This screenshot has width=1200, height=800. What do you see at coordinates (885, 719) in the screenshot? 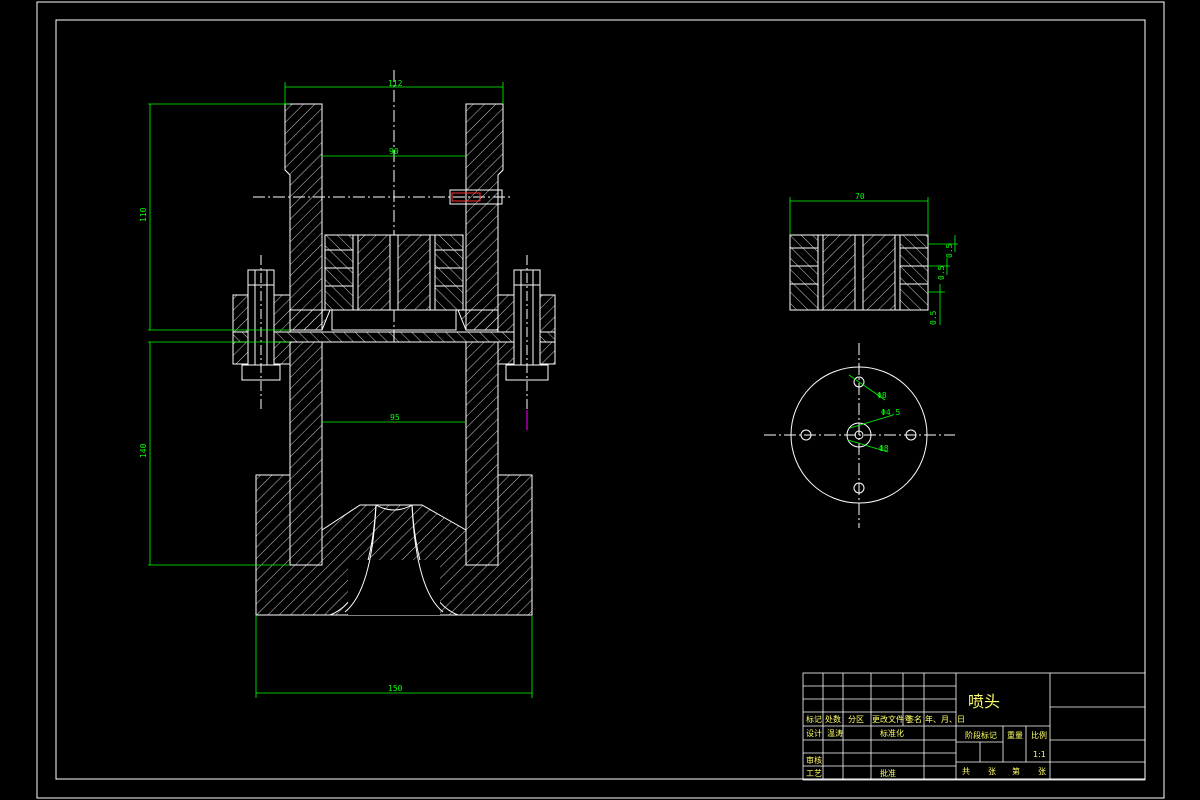
I see `title-block-headers: 标记 处数 分区 更改文件号 签名 年、月、日` at bounding box center [885, 719].